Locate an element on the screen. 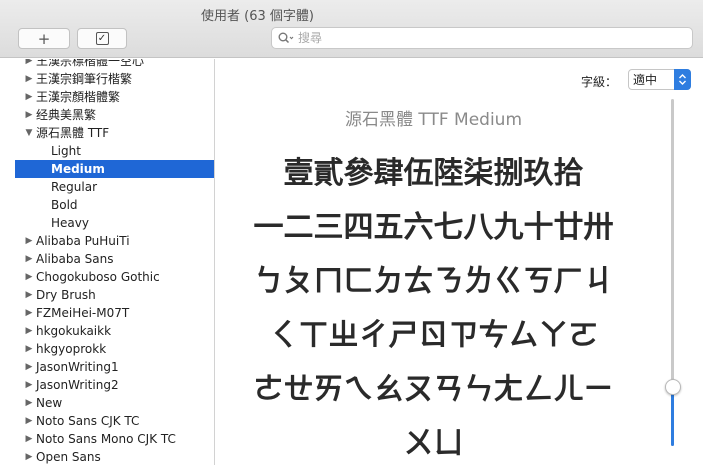  sample-line: 壹貳參肆伍陸柒捌玖拾 is located at coordinates (433, 173).